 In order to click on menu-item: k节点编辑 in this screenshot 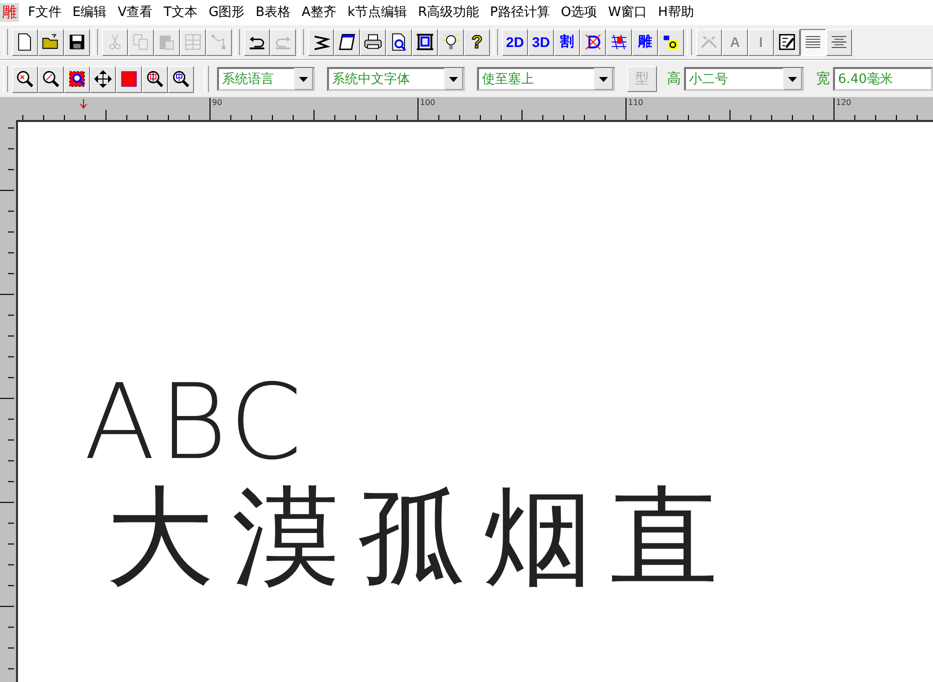, I will do `click(379, 12)`.